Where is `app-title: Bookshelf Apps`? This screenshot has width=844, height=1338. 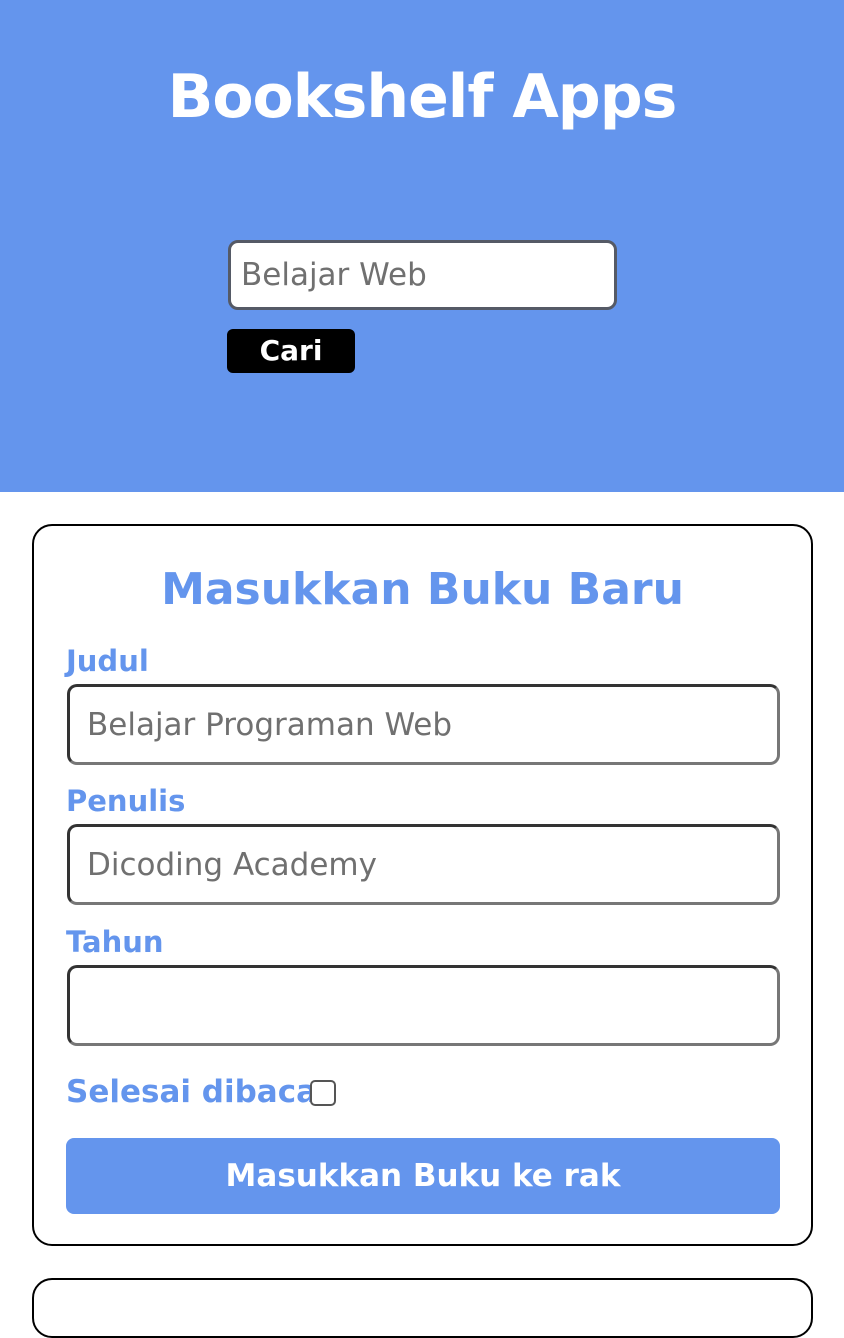
app-title: Bookshelf Apps is located at coordinates (422, 97).